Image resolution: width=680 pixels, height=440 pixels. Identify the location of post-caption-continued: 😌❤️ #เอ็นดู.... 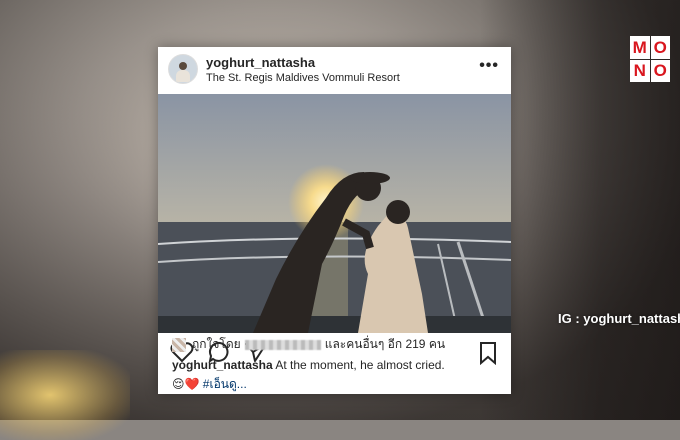
(209, 384).